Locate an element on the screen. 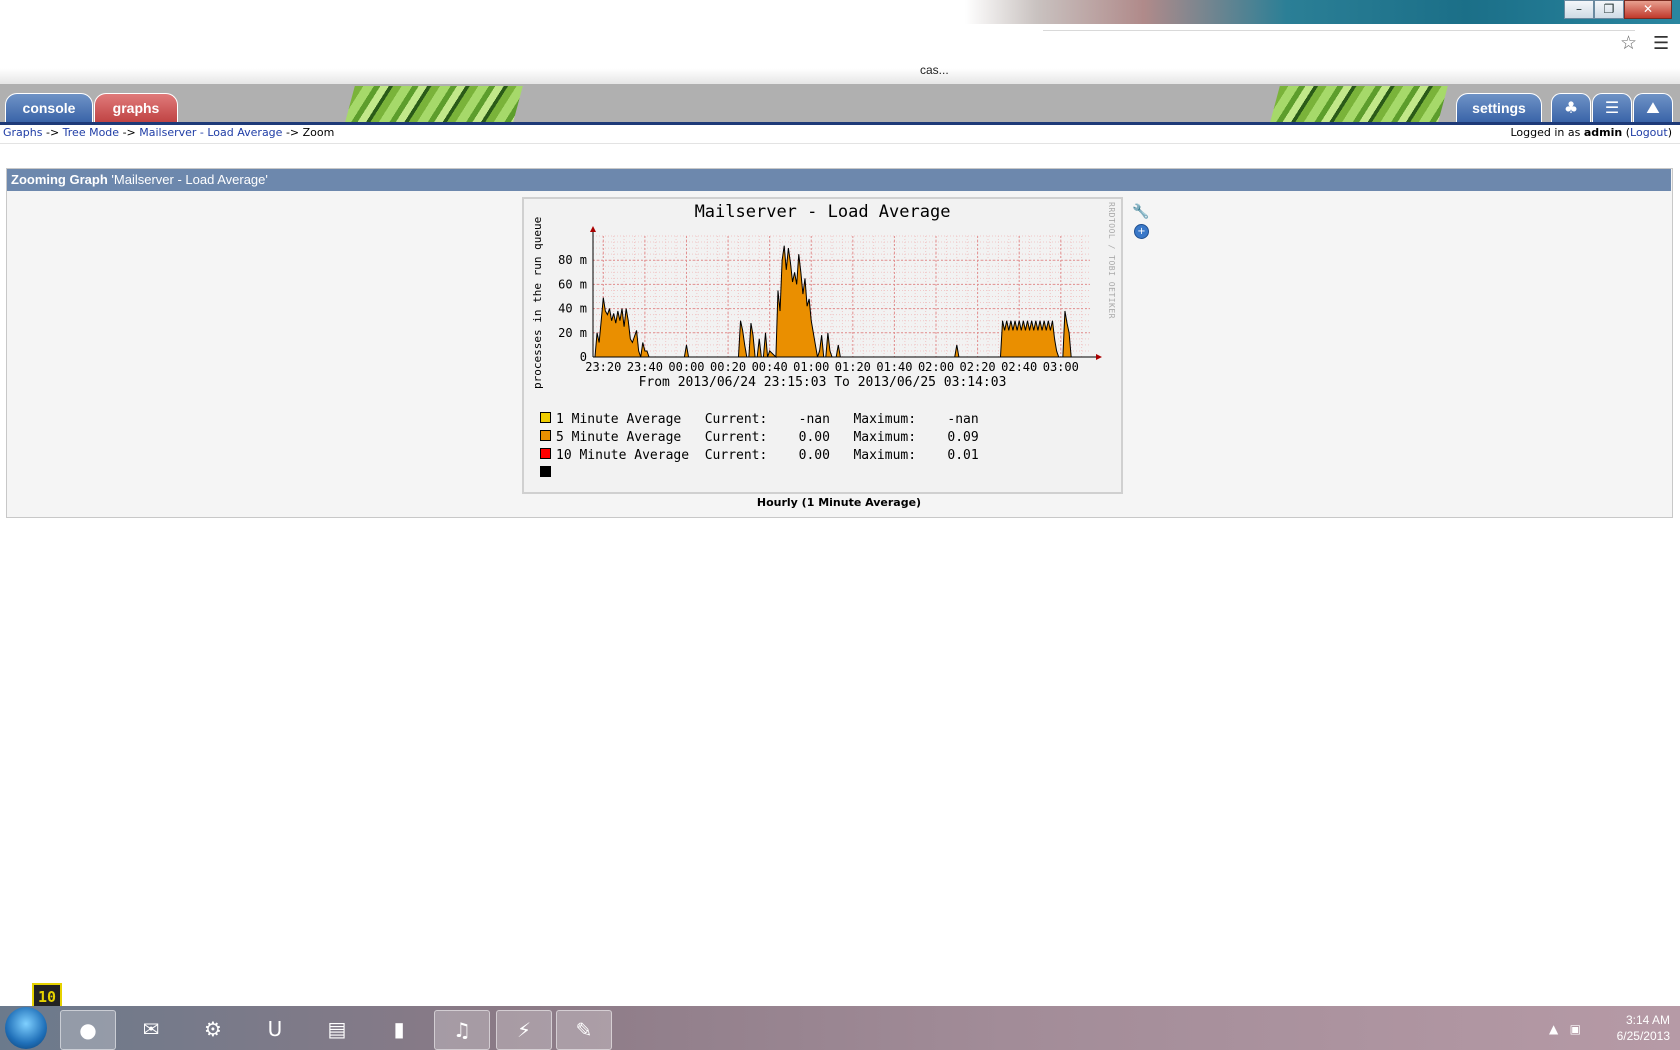 Image resolution: width=1680 pixels, height=1050 pixels. x-tick-label: 02:00 is located at coordinates (936, 367).